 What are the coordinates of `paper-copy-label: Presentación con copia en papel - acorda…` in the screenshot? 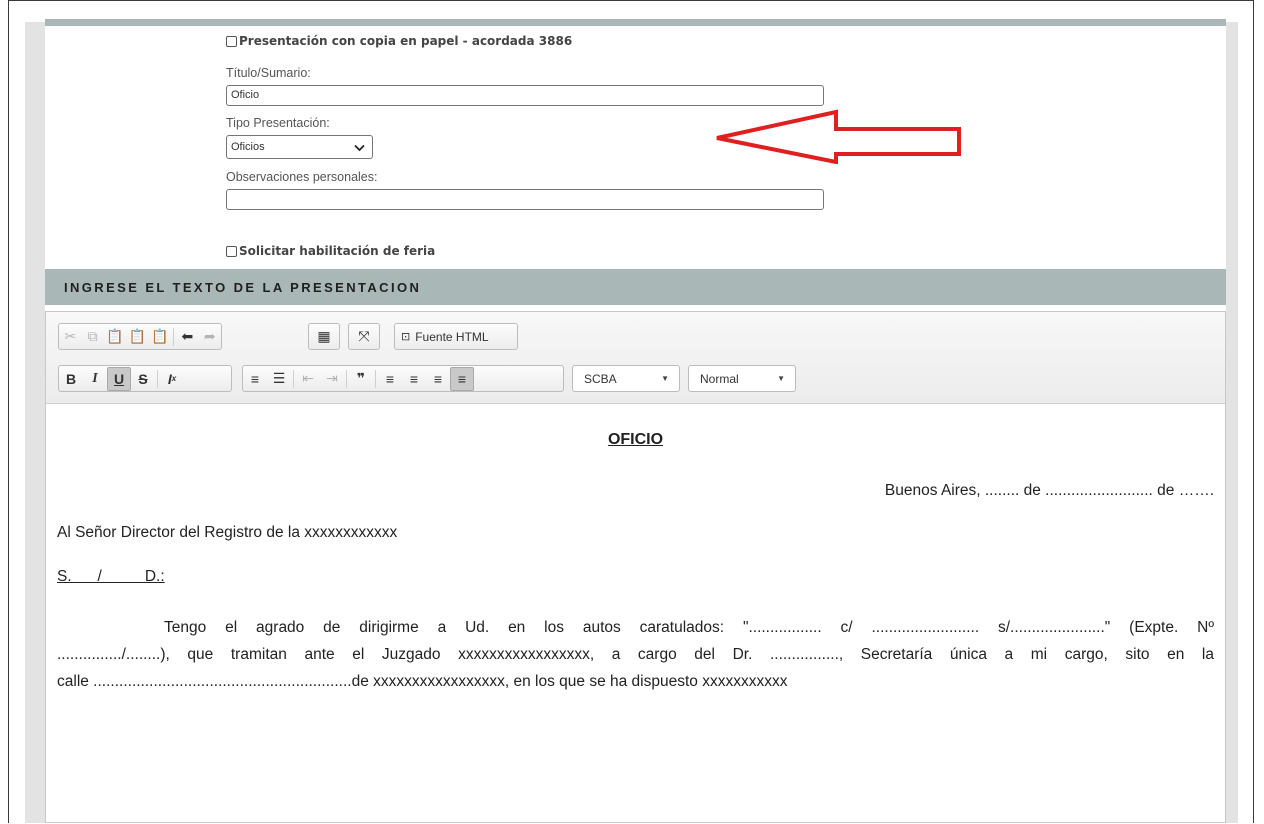 It's located at (406, 41).